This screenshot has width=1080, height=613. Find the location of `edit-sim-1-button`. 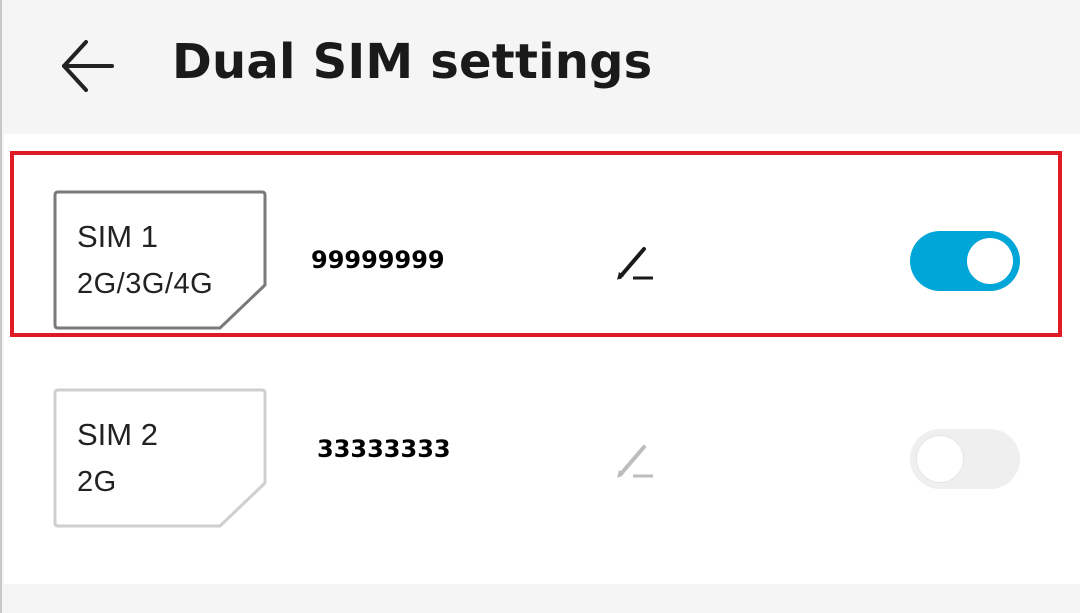

edit-sim-1-button is located at coordinates (635, 262).